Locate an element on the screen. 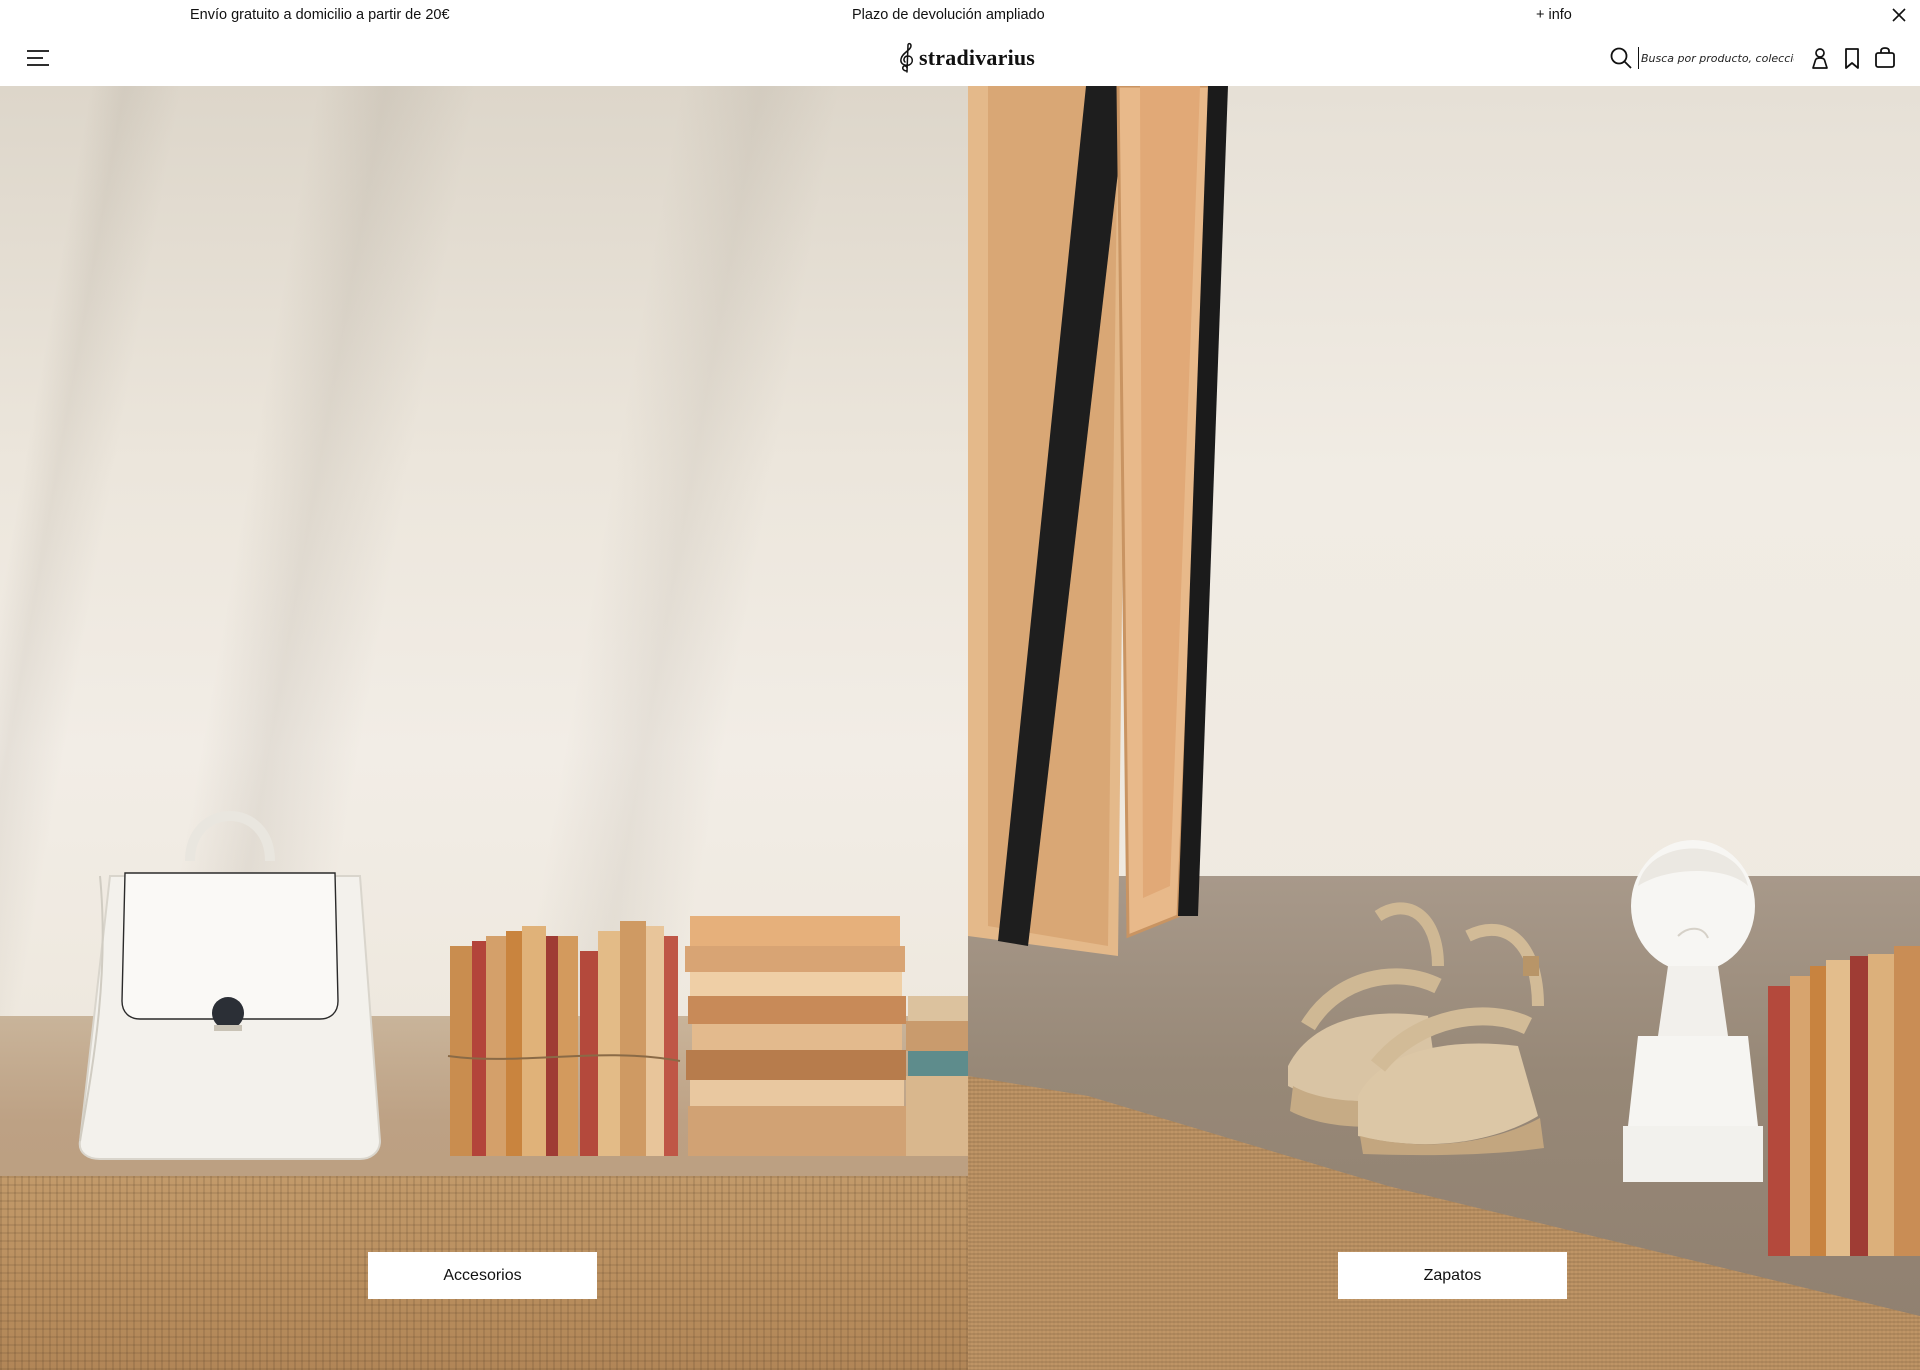 The width and height of the screenshot is (1920, 1370). accessories-button: Accesorios is located at coordinates (482, 1275).